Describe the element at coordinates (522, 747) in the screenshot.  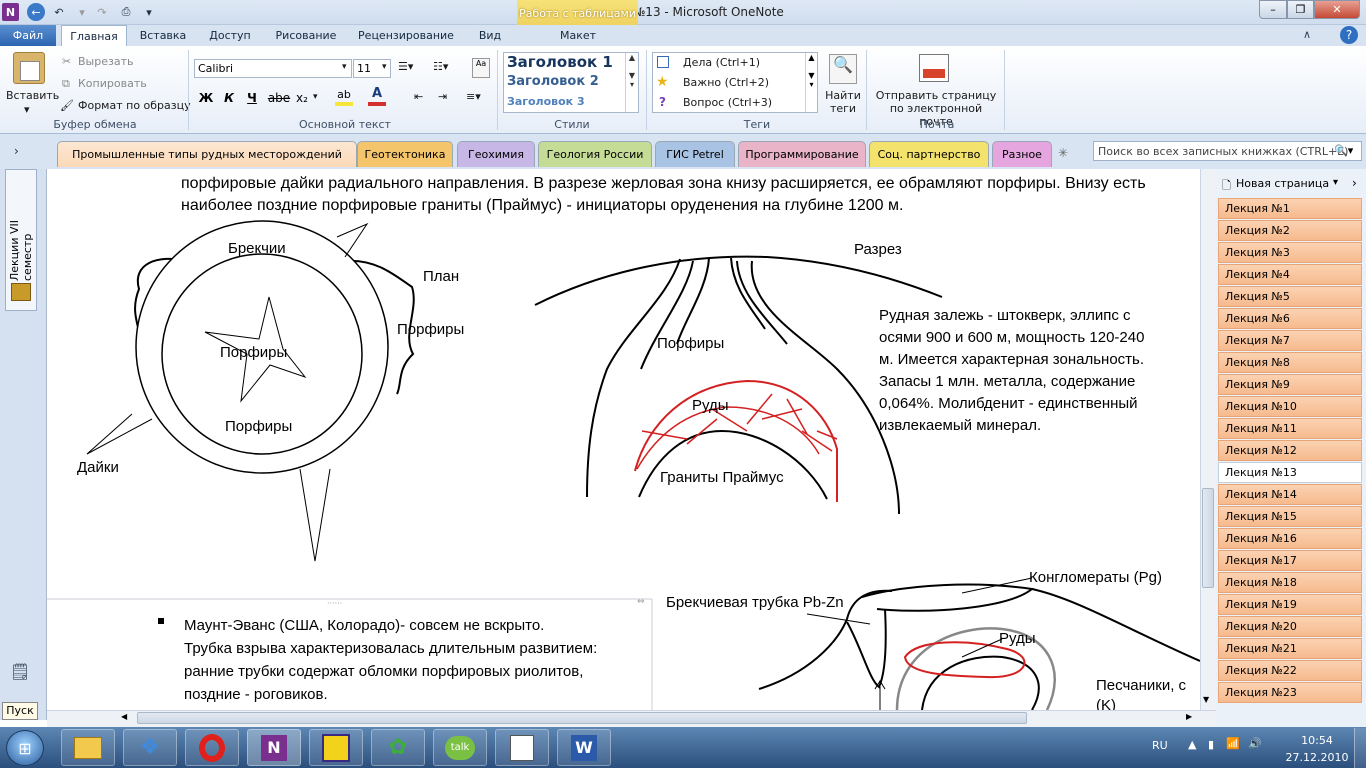
I see `document-taskbar-icon` at that location.